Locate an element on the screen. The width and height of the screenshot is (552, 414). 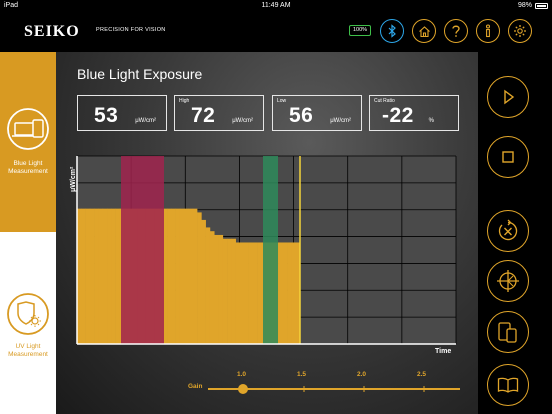
sidebar-item-label: Blue Light Measurement is located at coordinates (28, 167).